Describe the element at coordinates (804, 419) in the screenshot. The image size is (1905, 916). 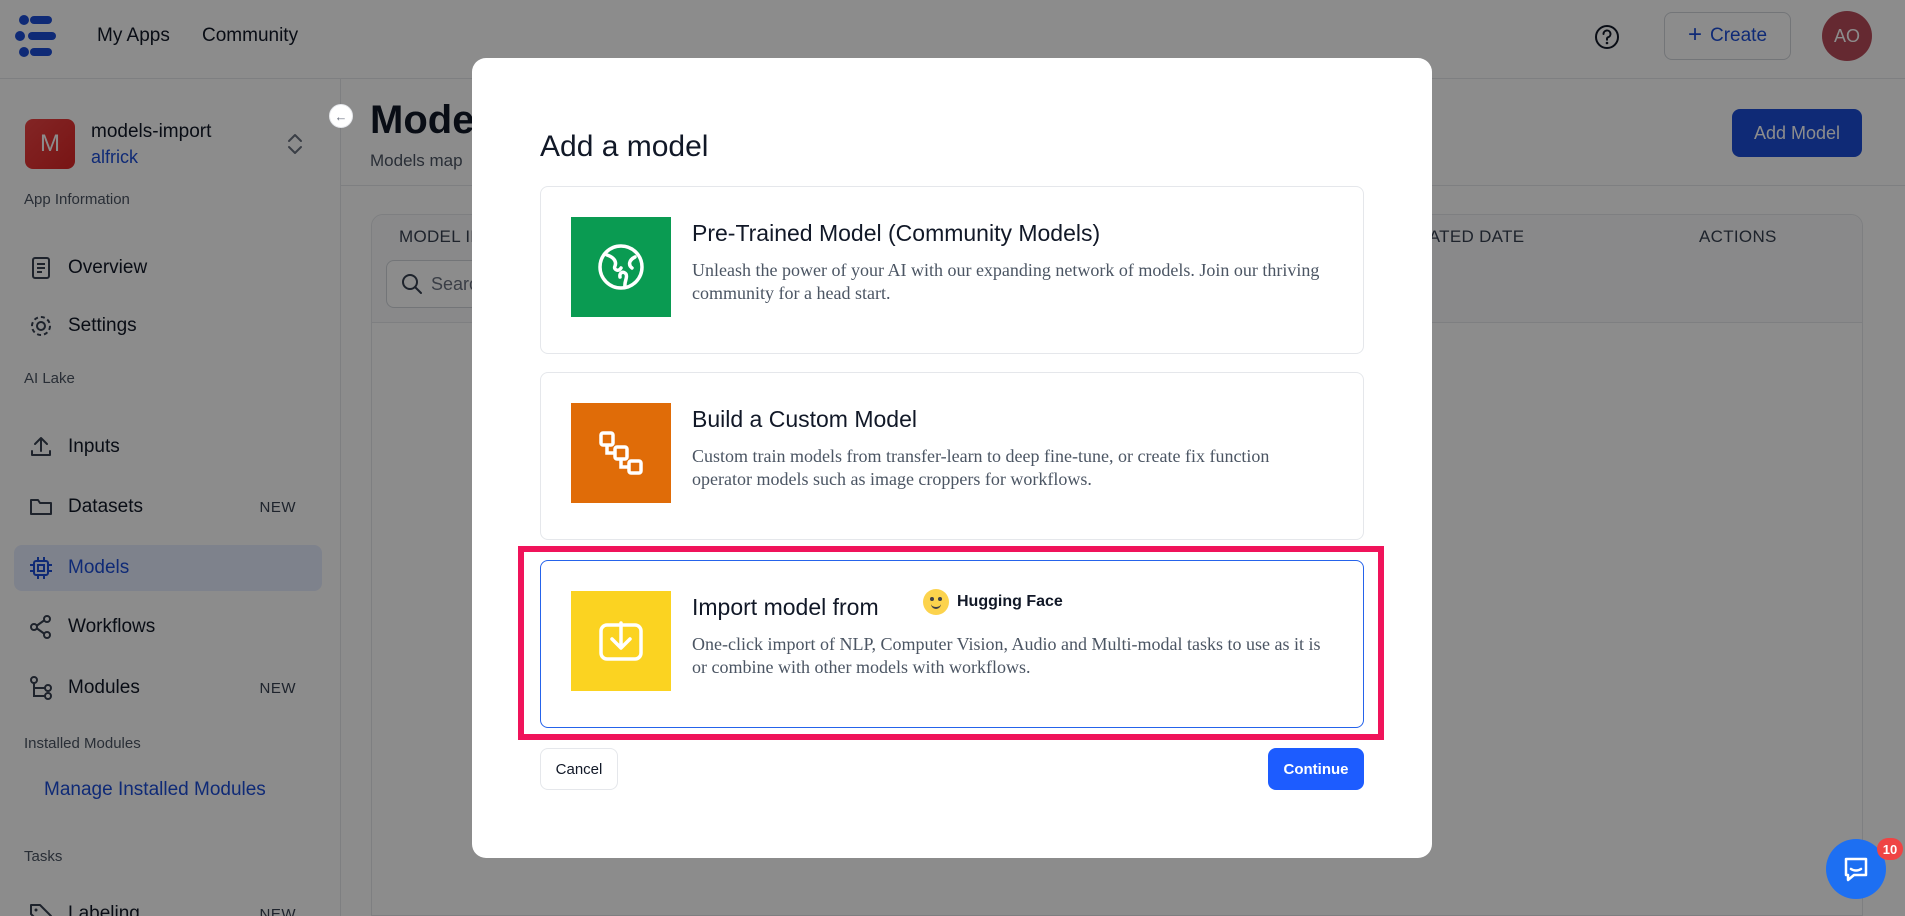
I see `option-title: Build a Custom Model` at that location.